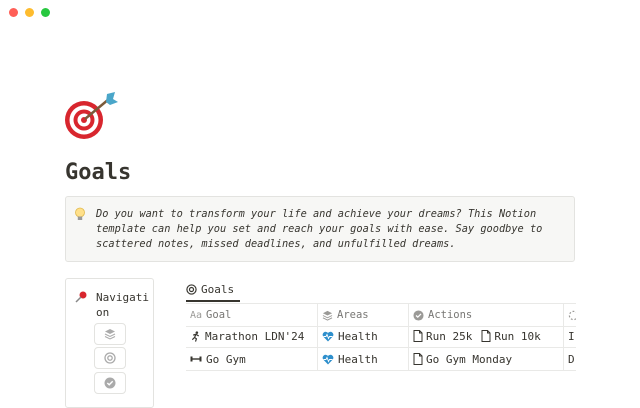  I want to click on window-controls, so click(29, 12).